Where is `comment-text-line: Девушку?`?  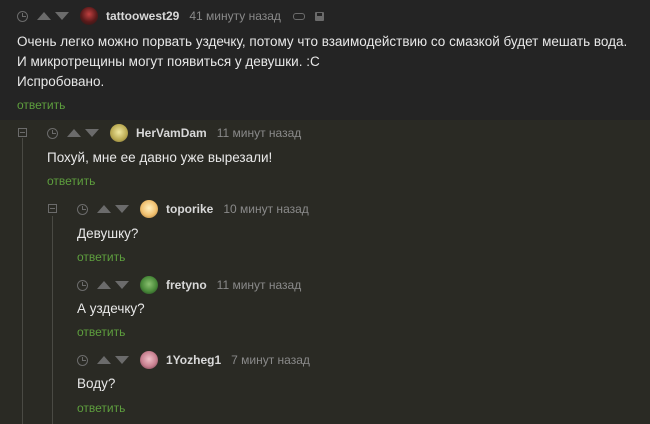 comment-text-line: Девушку? is located at coordinates (108, 233).